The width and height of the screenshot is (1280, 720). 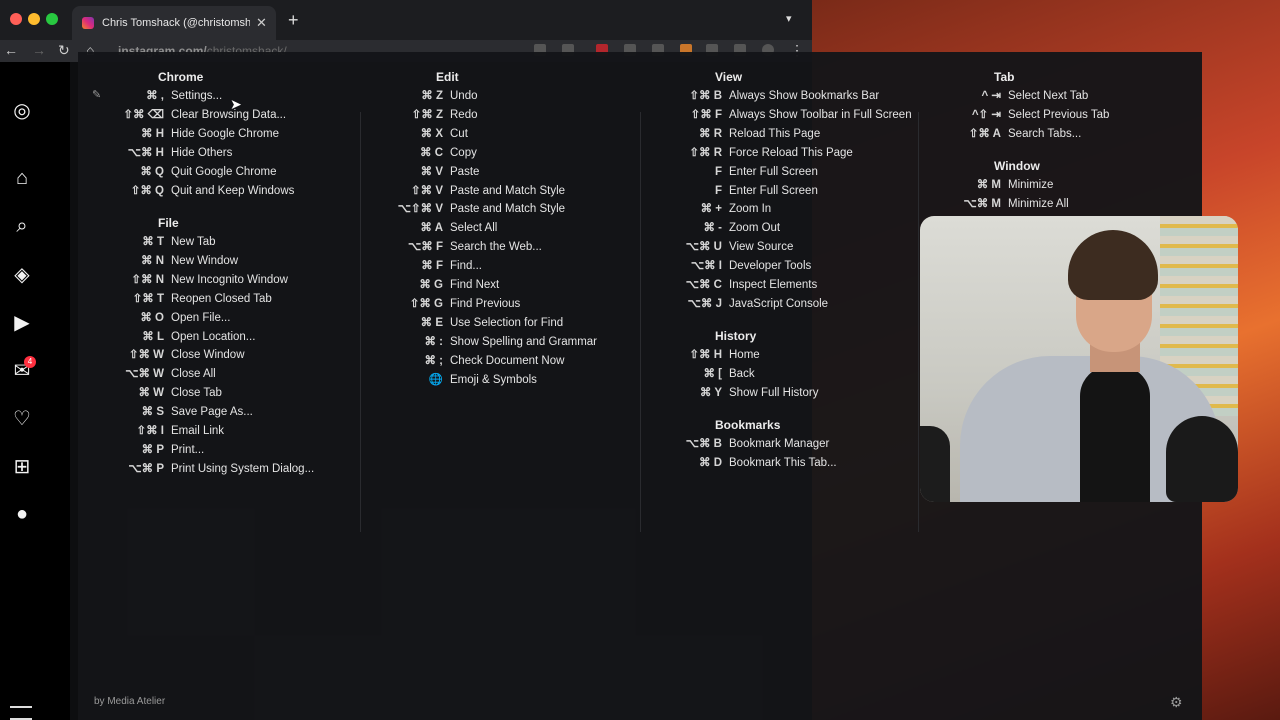 I want to click on shortcut-item-edit: Use Selection for Find, so click(x=506, y=323).